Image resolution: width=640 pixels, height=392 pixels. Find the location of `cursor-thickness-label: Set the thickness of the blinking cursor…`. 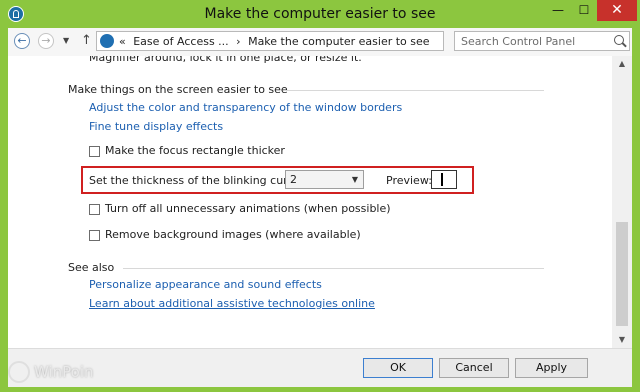

cursor-thickness-label: Set the thickness of the blinking cursor… is located at coordinates (199, 180).